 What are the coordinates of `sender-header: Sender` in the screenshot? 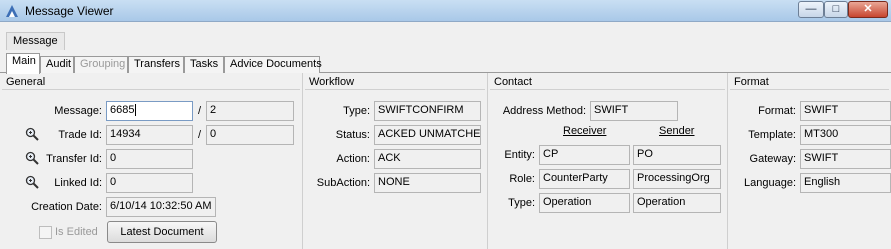 It's located at (677, 131).